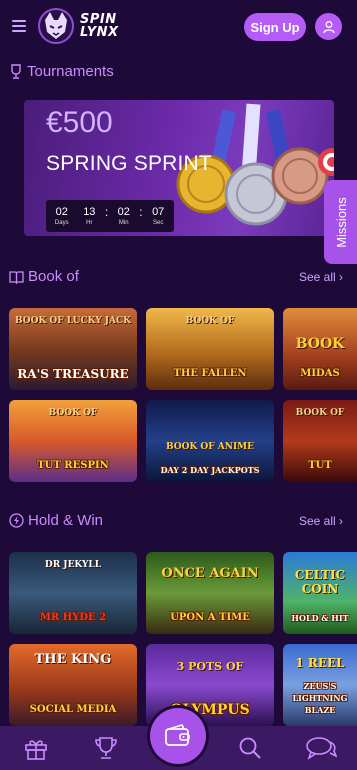 This screenshot has height=770, width=357. Describe the element at coordinates (210, 573) in the screenshot. I see `game-tile-subtitle: ONCE AGAIN` at that location.